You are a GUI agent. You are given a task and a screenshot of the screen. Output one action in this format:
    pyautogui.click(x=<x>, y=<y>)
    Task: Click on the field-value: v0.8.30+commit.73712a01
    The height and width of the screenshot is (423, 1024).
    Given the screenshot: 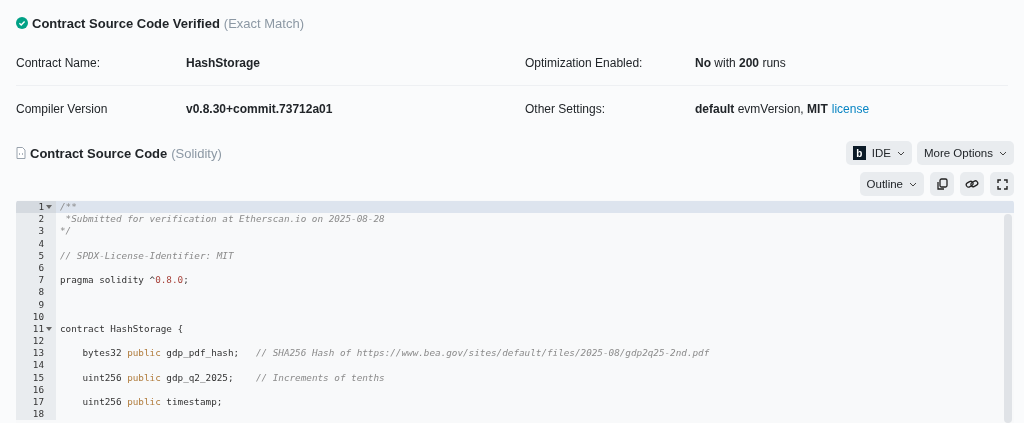 What is the action you would take?
    pyautogui.click(x=259, y=108)
    